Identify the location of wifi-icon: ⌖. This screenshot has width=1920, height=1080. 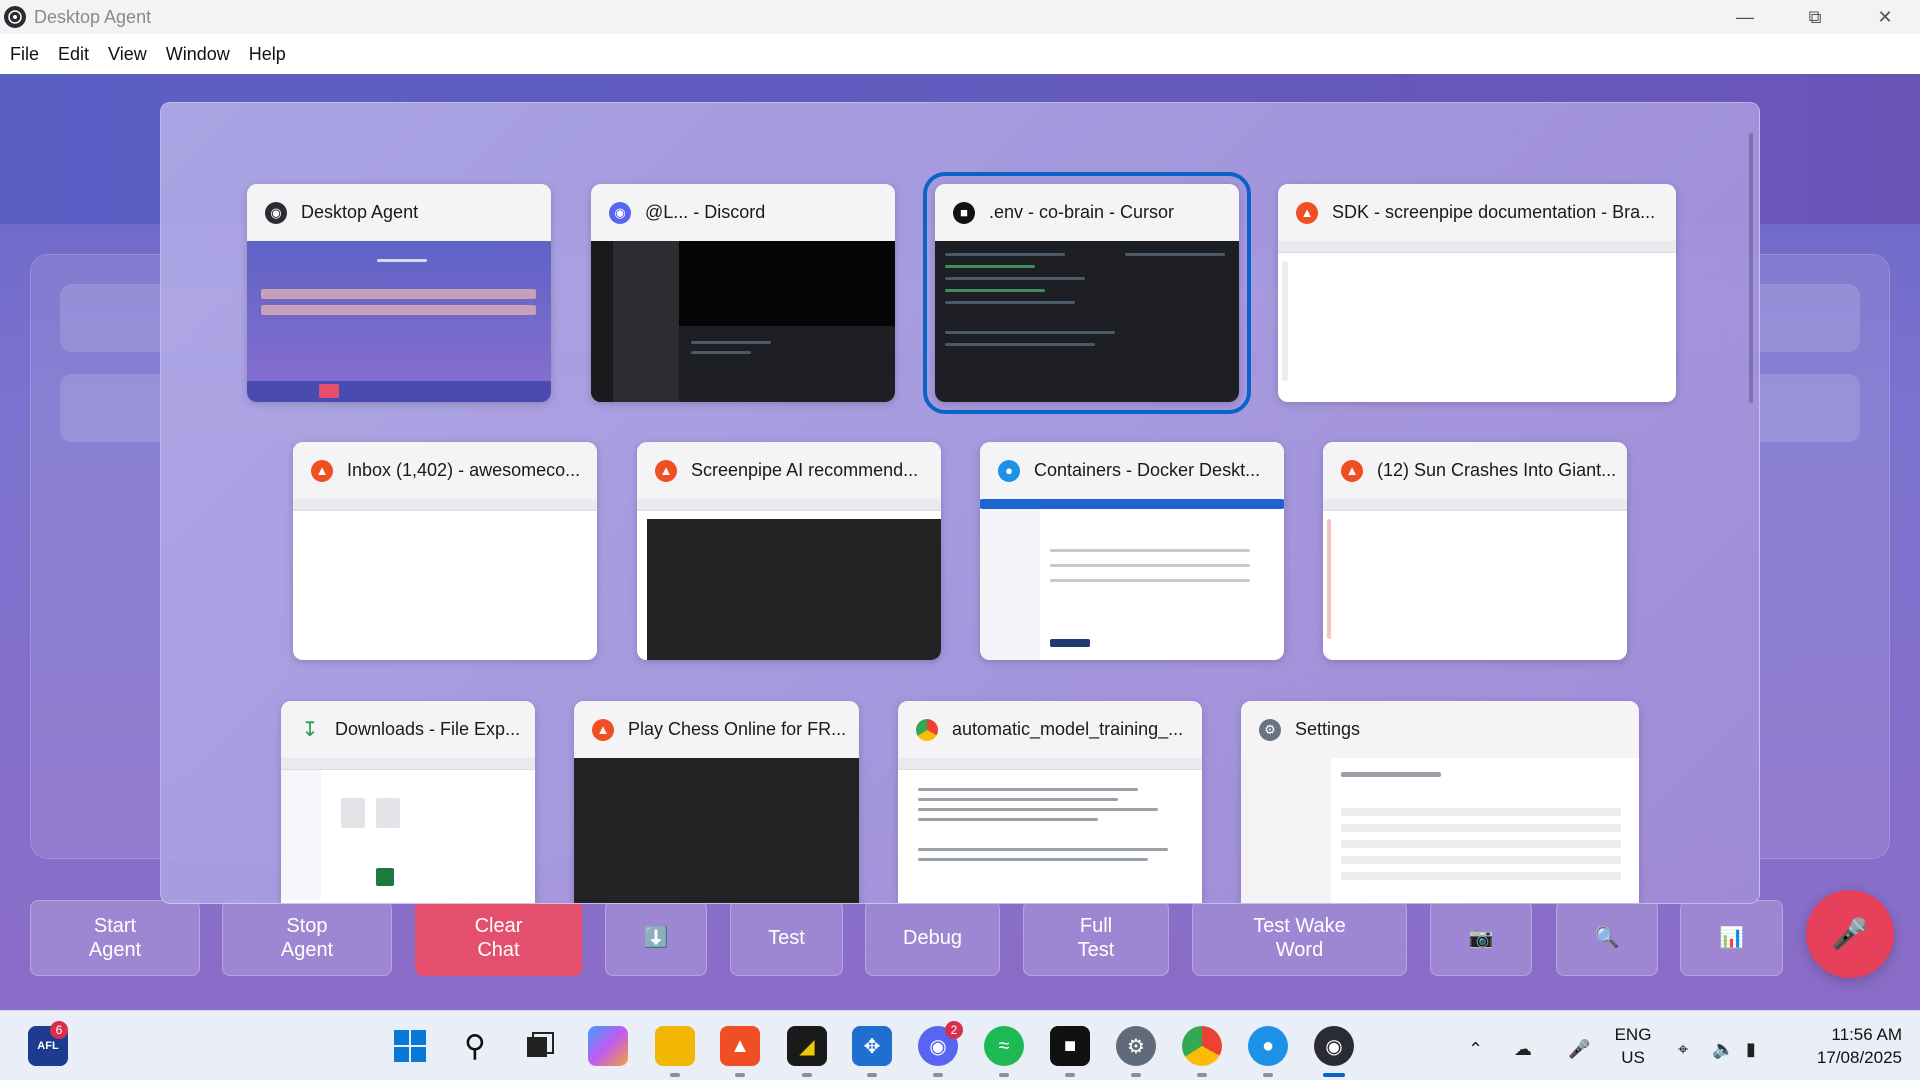
(1683, 1049).